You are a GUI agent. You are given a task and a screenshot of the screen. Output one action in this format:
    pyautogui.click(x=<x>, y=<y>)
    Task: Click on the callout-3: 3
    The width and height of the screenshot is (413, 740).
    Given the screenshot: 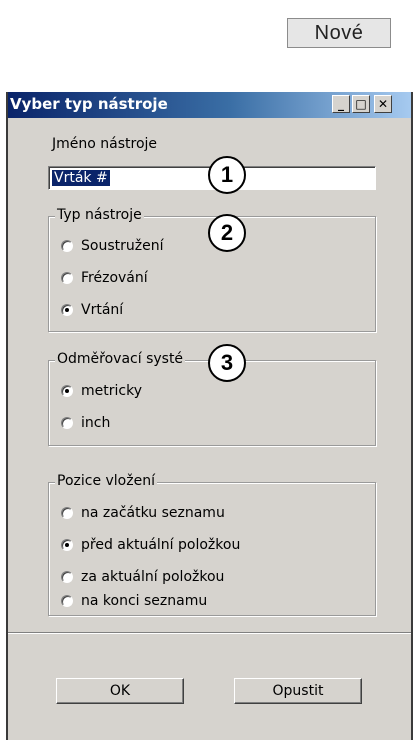 What is the action you would take?
    pyautogui.click(x=227, y=363)
    